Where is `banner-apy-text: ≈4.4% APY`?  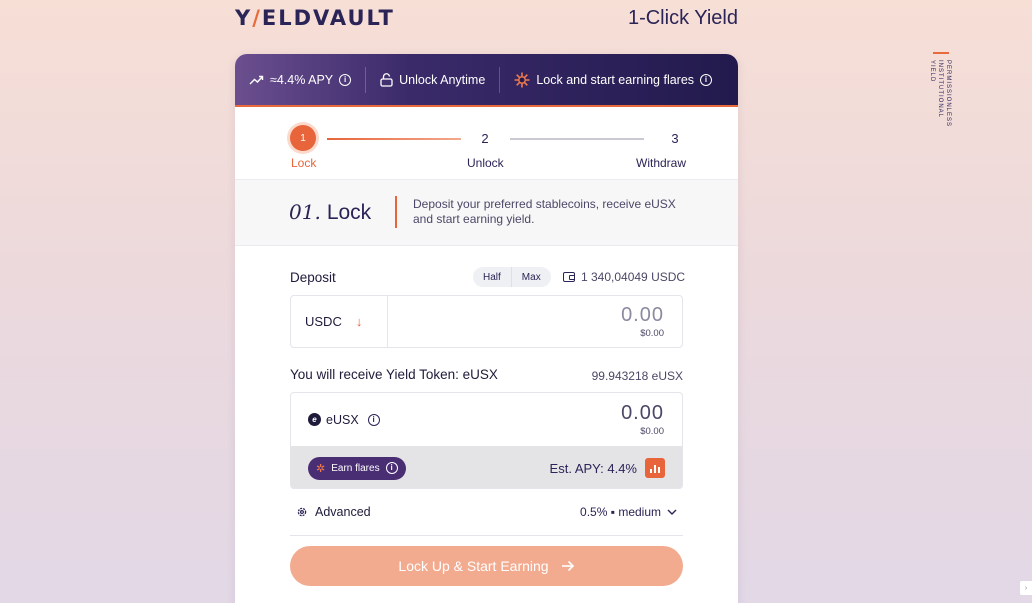 banner-apy-text: ≈4.4% APY is located at coordinates (302, 79).